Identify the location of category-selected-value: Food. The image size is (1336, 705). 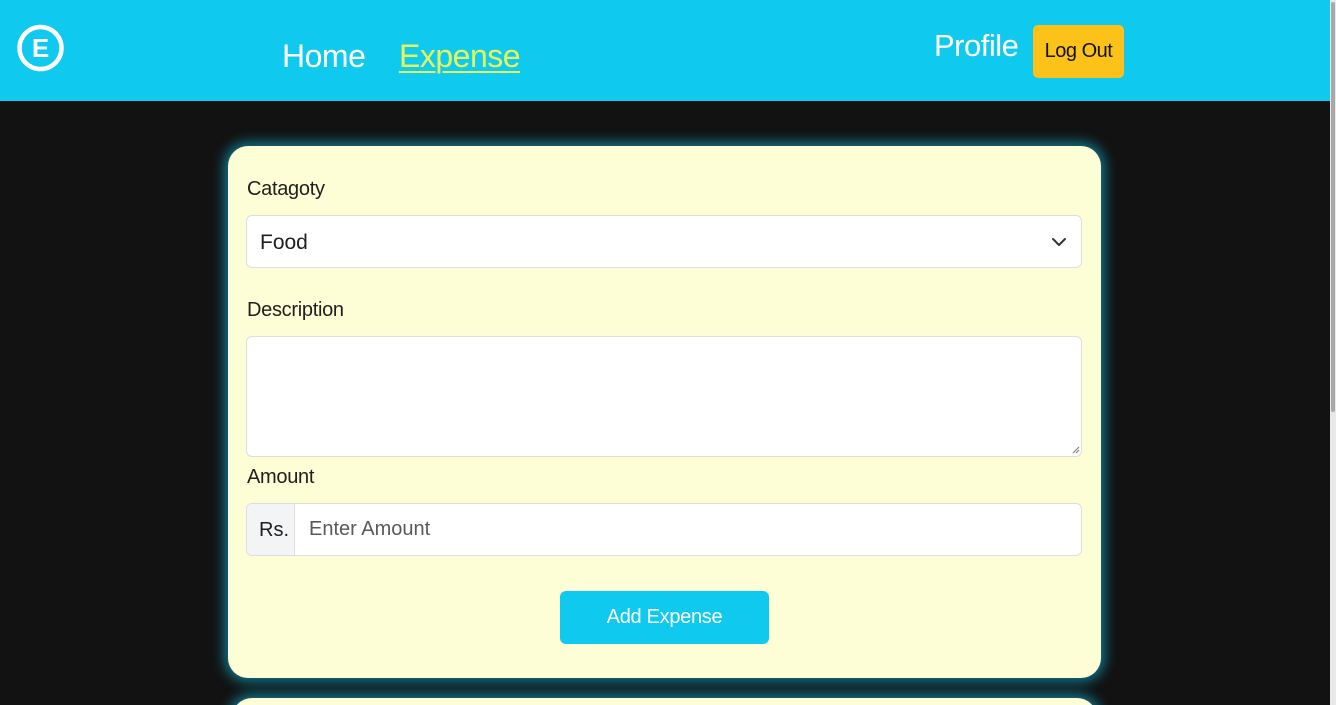
(284, 242).